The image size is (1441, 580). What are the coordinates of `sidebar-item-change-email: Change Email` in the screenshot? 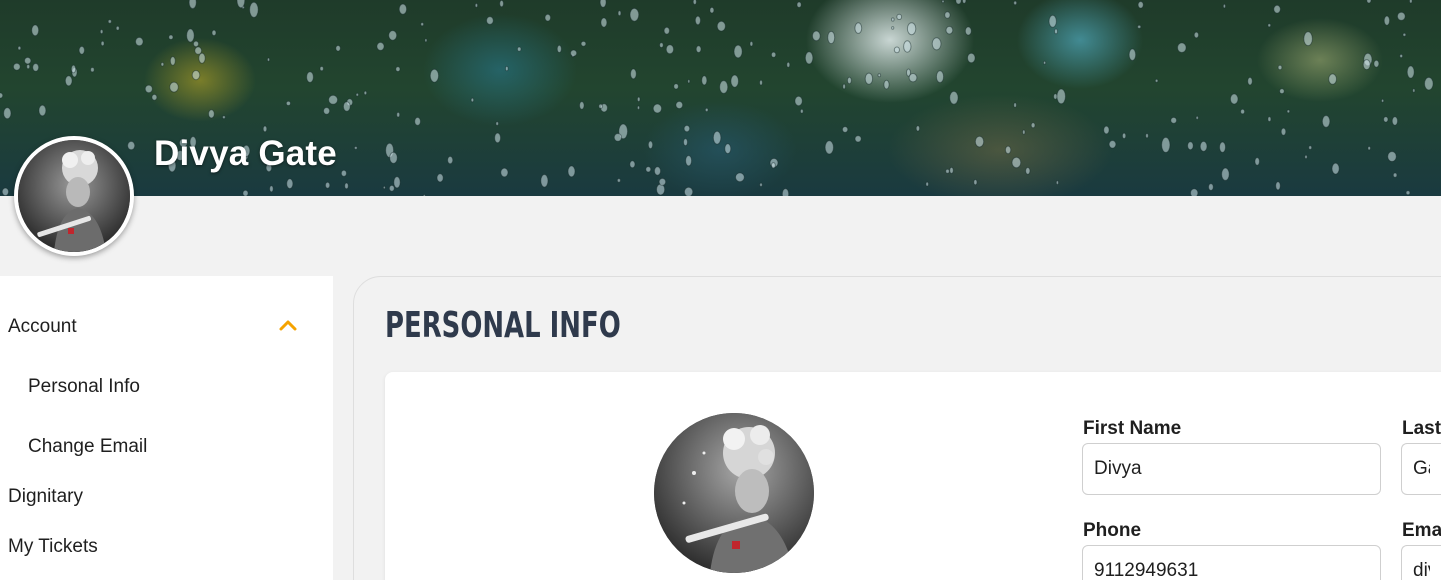 It's located at (87, 447).